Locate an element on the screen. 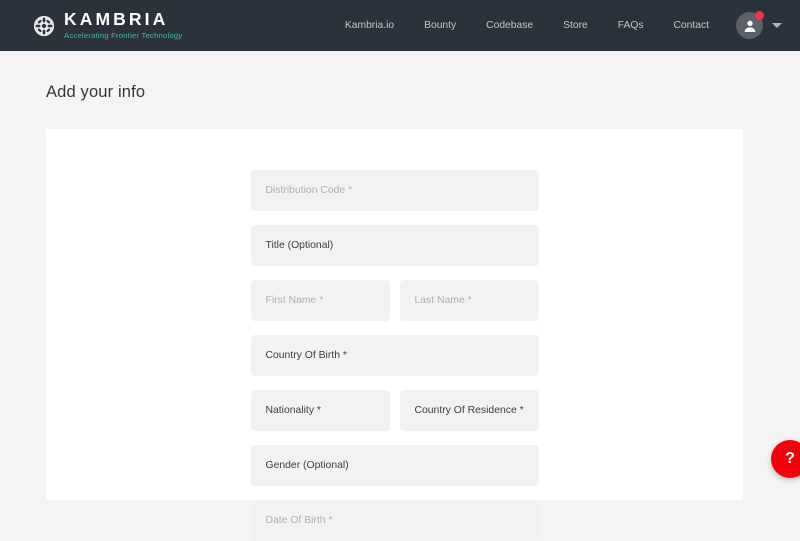  brand-logo: KAMBRIA Accelerating Frontier Technology is located at coordinates (108, 25).